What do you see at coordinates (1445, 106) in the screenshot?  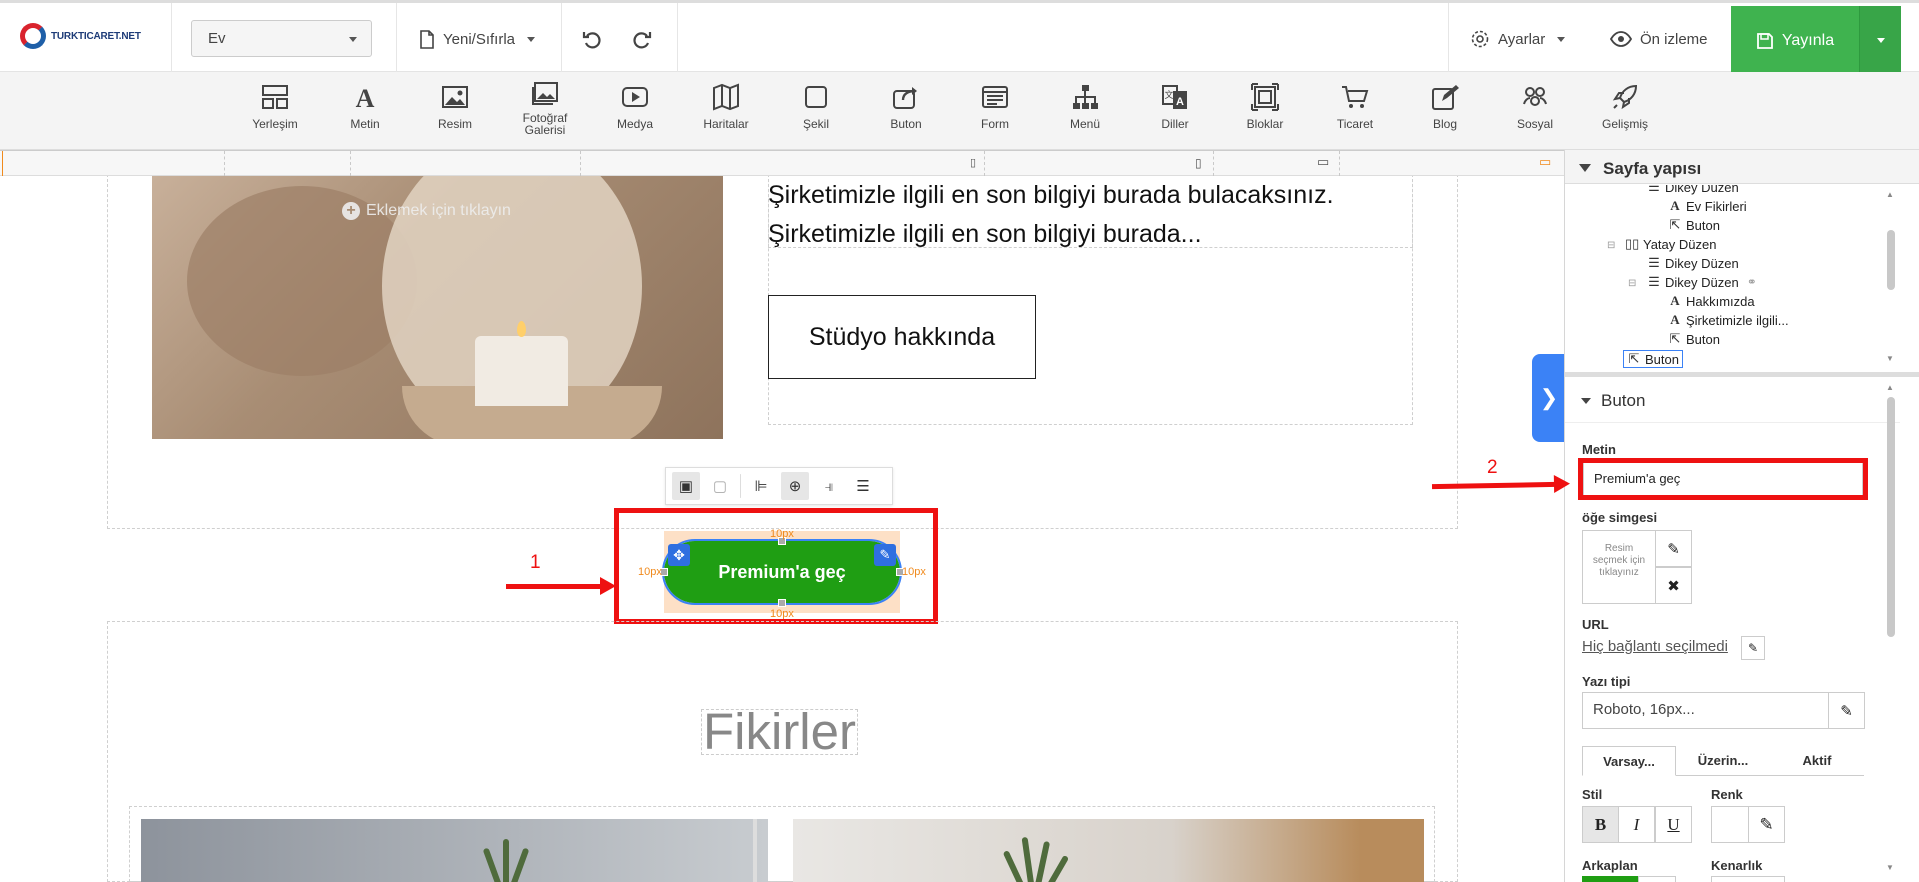 I see `tool-blog: Blog` at bounding box center [1445, 106].